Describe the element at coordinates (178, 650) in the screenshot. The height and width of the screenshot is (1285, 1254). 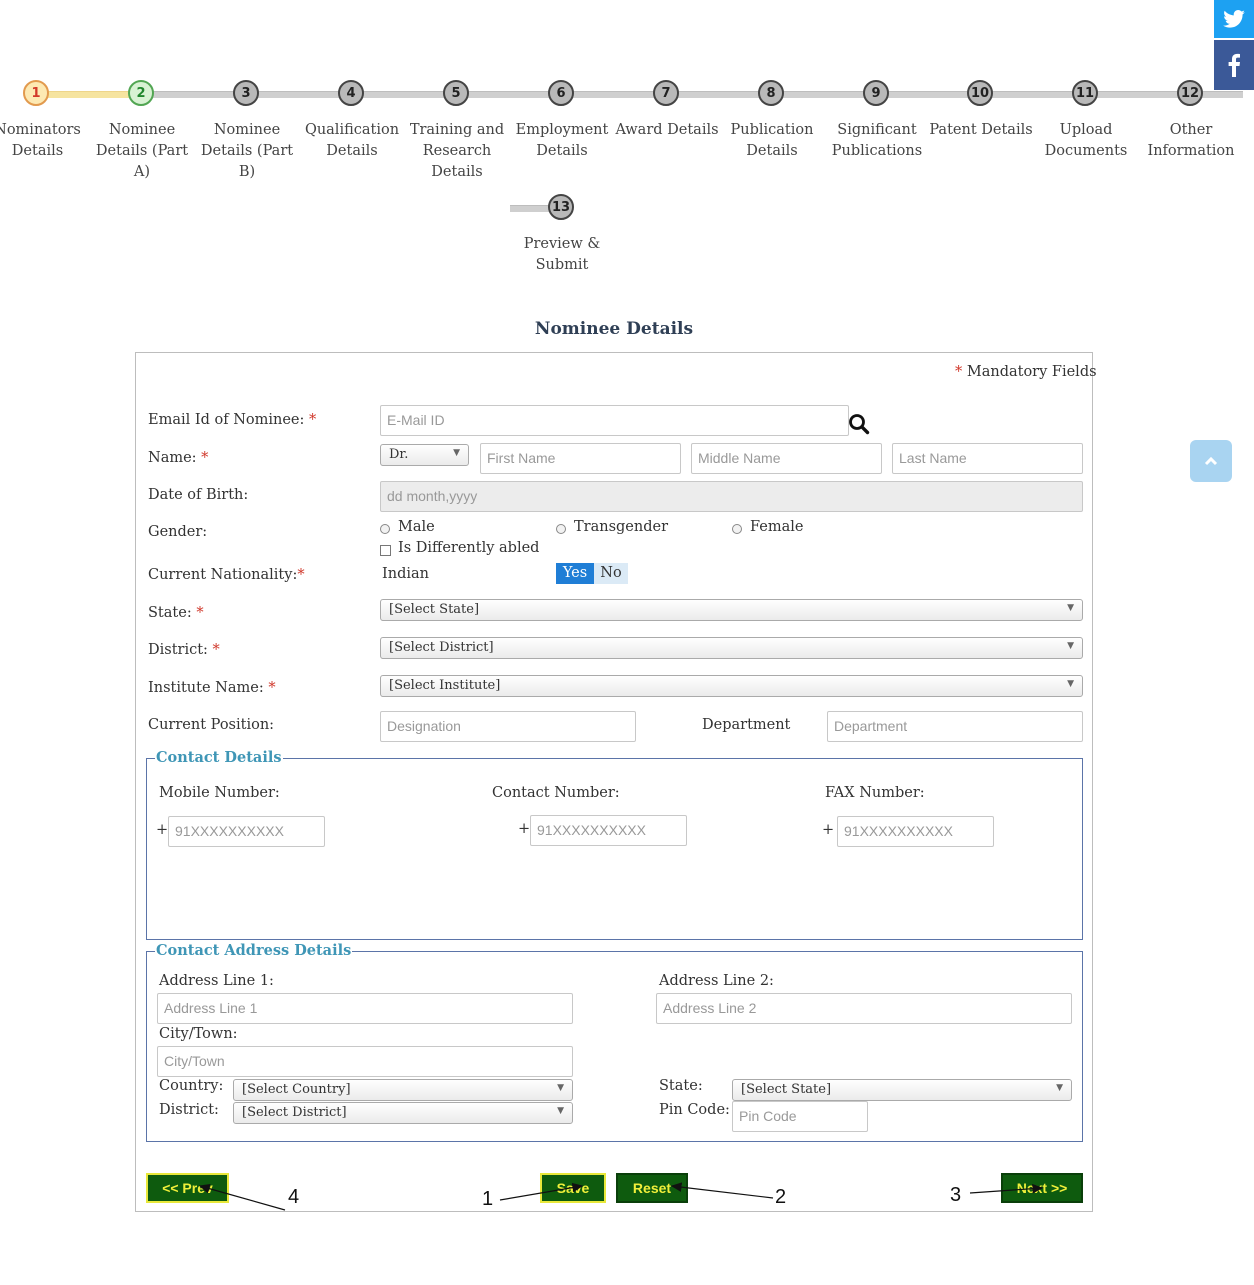
I see `district-label-text: District:` at that location.